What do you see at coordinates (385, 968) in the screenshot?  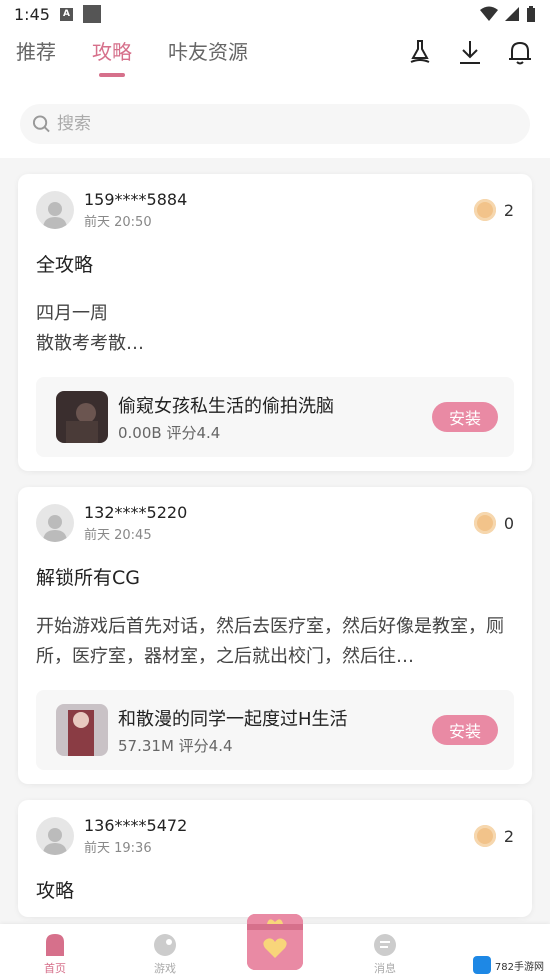 I see `nav-messages-label: 消息` at bounding box center [385, 968].